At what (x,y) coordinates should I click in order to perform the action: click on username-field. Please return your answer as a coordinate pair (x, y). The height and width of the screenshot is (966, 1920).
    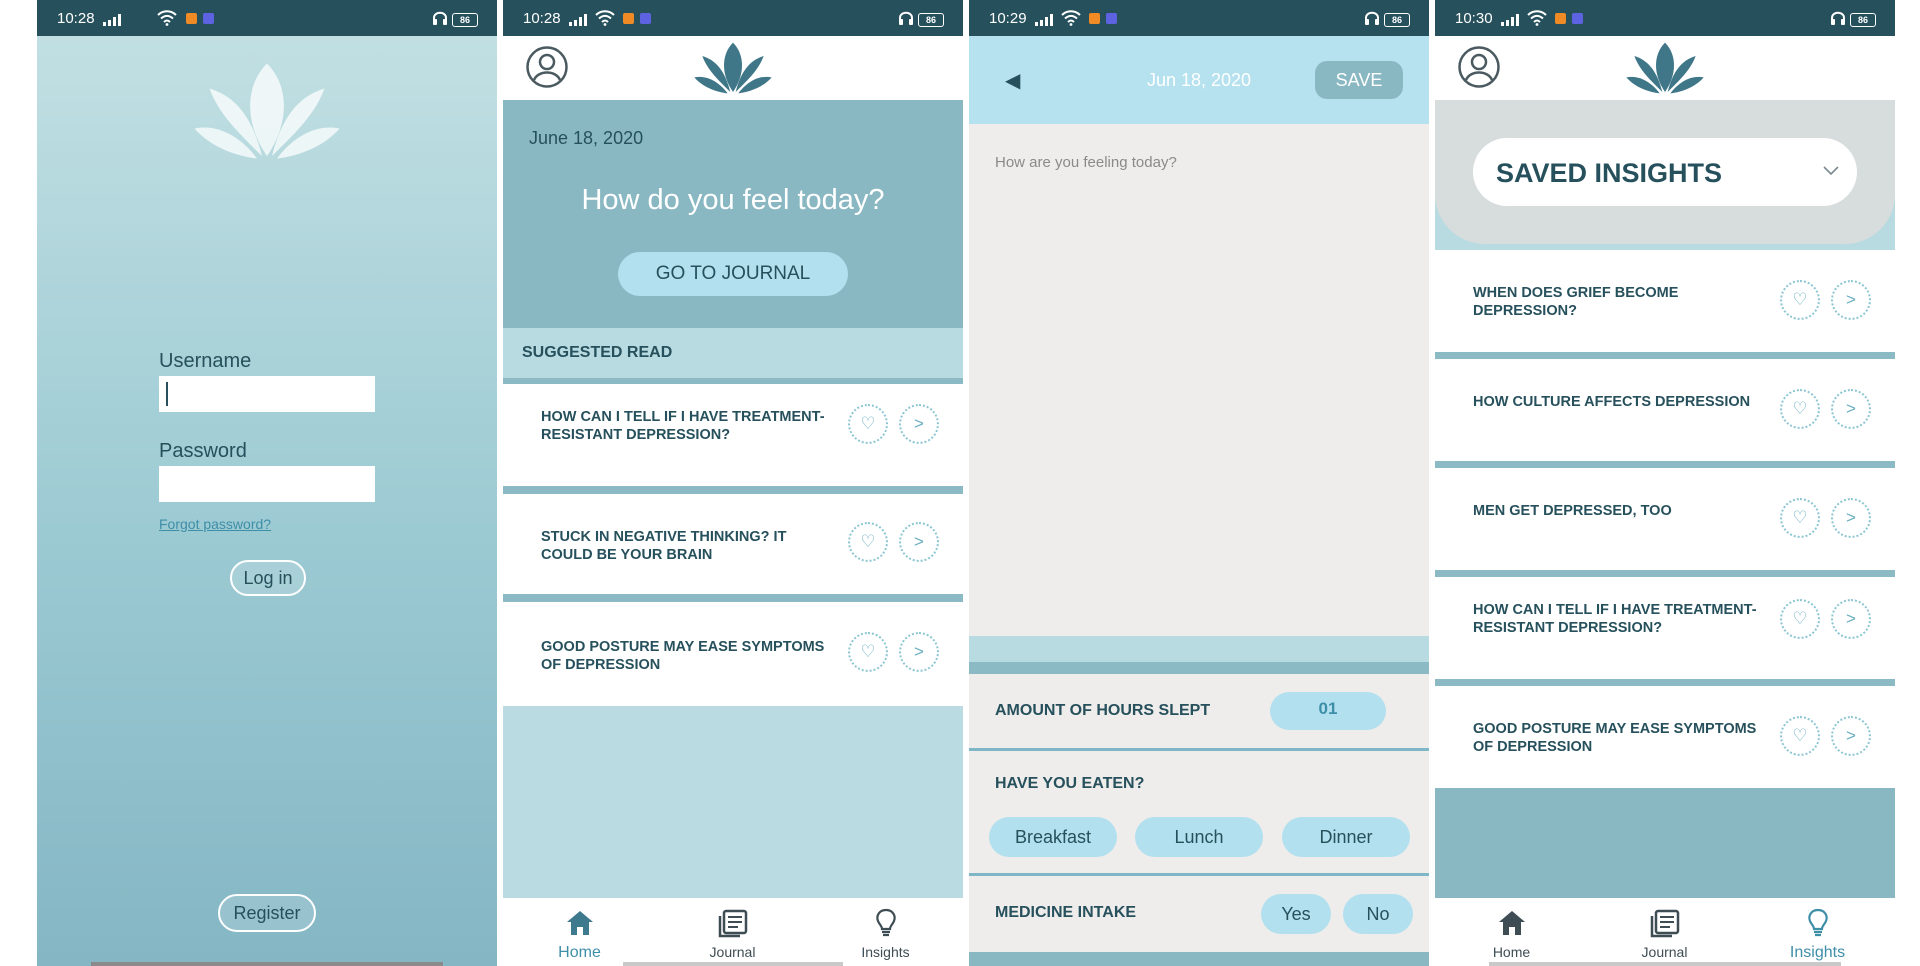
    Looking at the image, I should click on (267, 394).